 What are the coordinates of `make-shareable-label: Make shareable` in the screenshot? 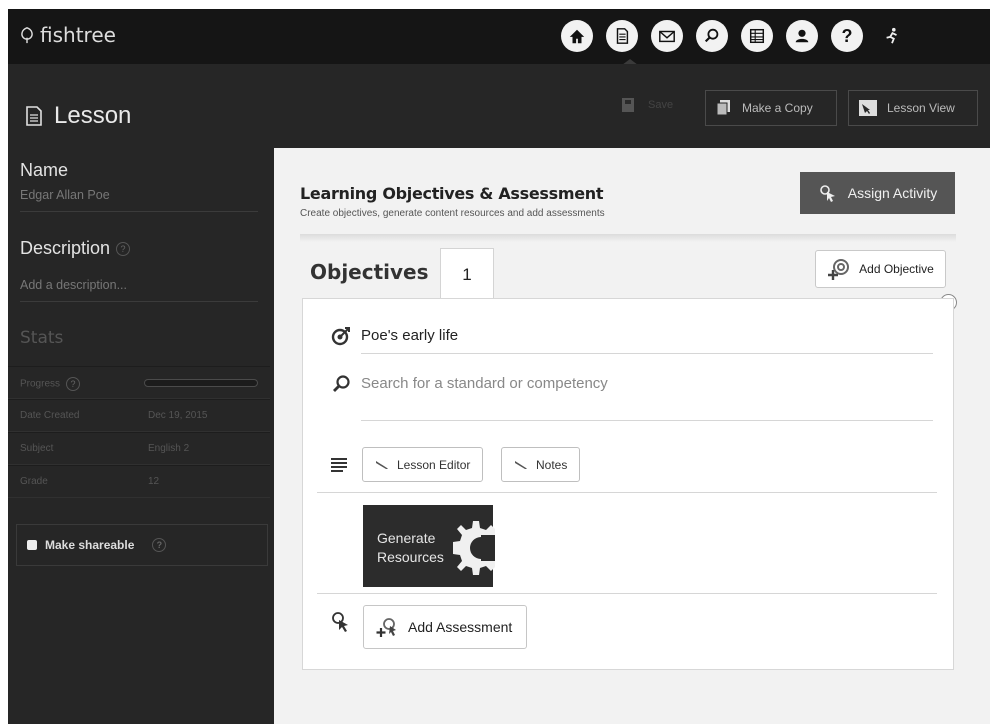 It's located at (90, 545).